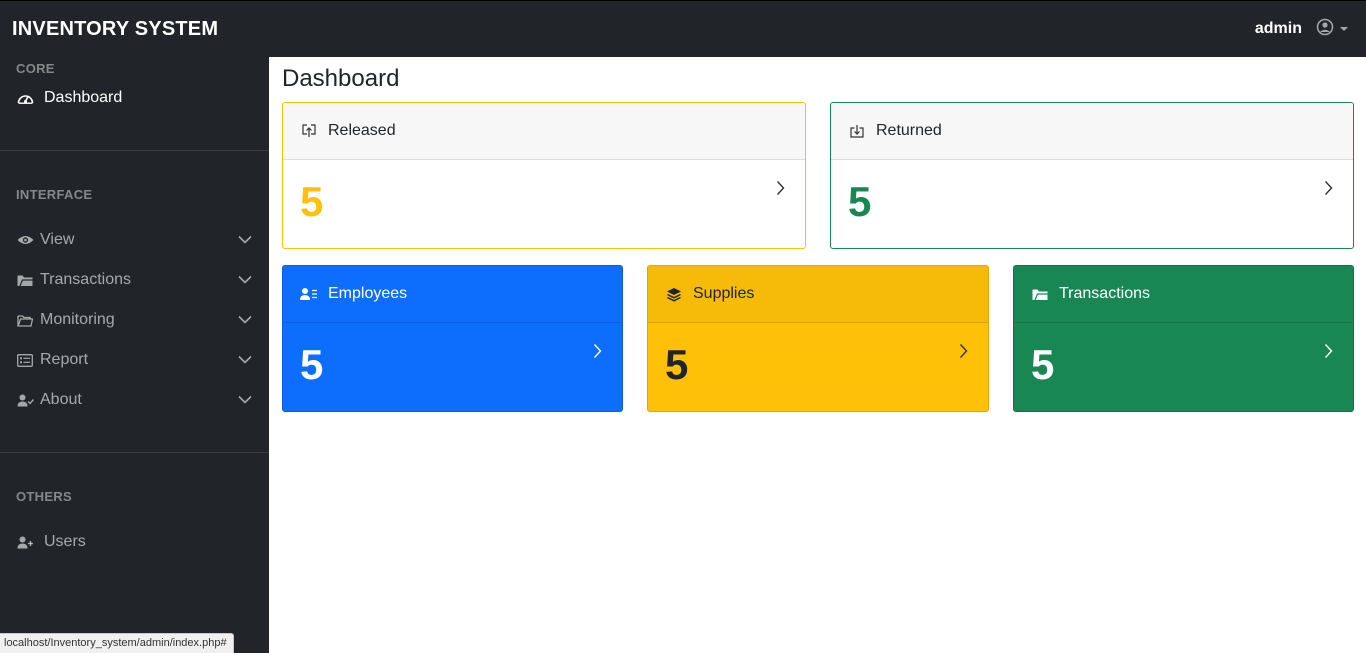 The height and width of the screenshot is (653, 1366). What do you see at coordinates (1310, 29) in the screenshot?
I see `topbar-right: admin` at bounding box center [1310, 29].